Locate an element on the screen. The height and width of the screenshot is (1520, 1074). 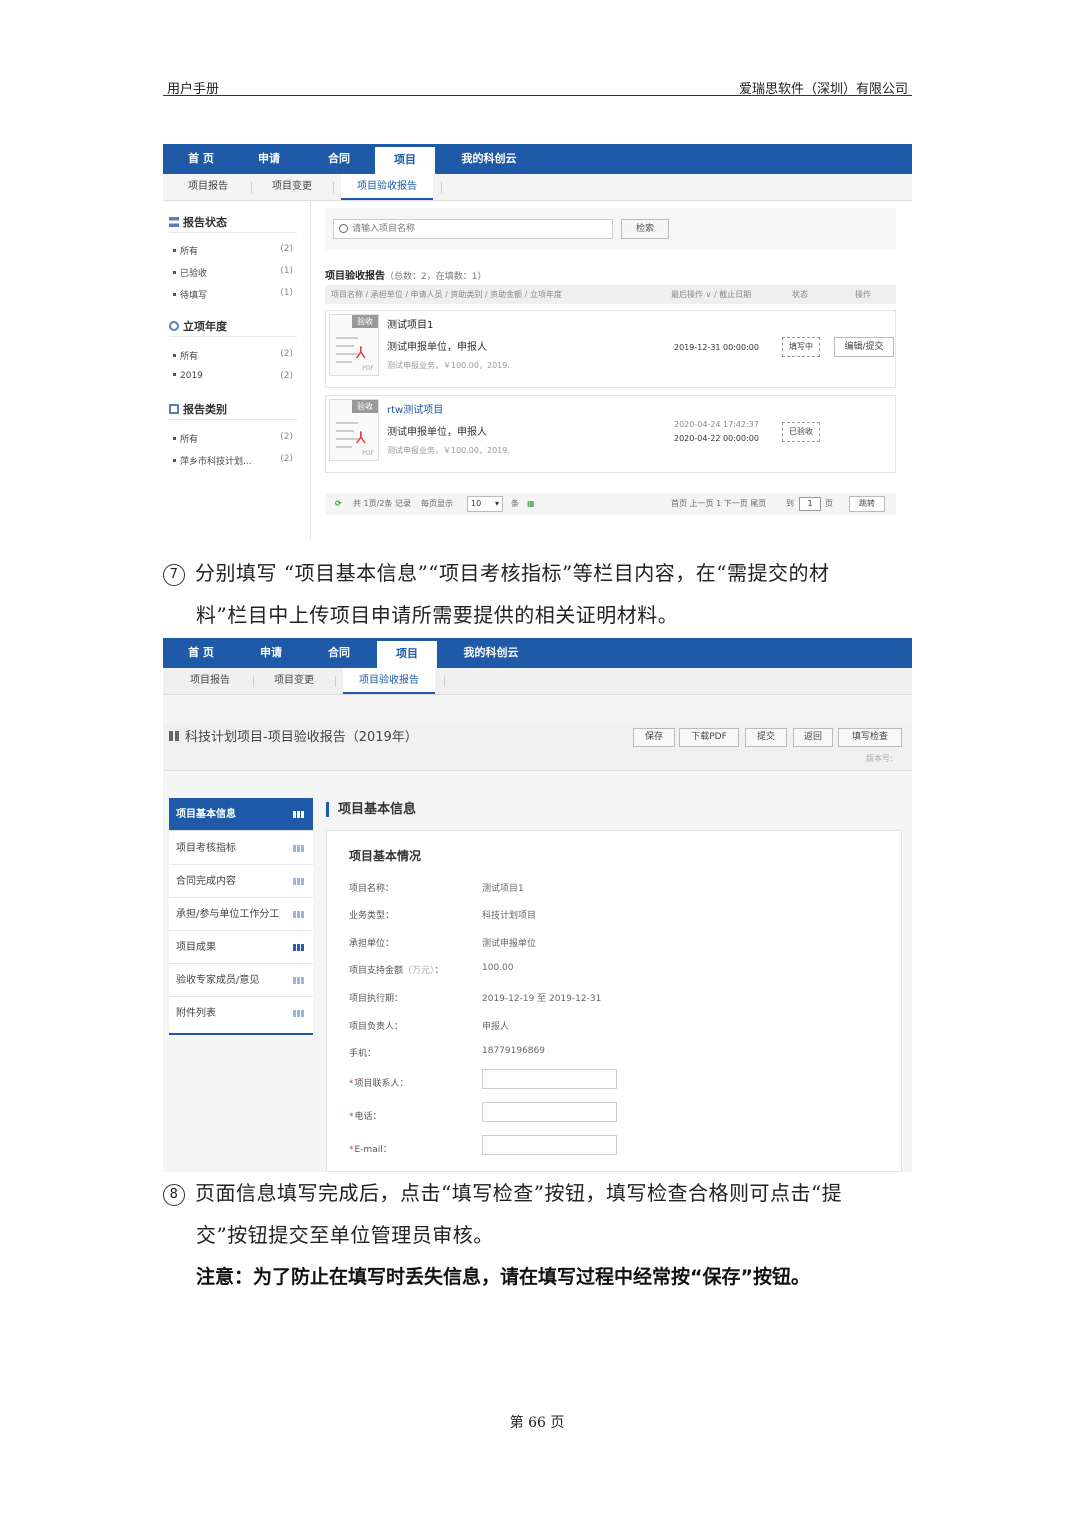
filter-row: 2019 (2) is located at coordinates (233, 376).